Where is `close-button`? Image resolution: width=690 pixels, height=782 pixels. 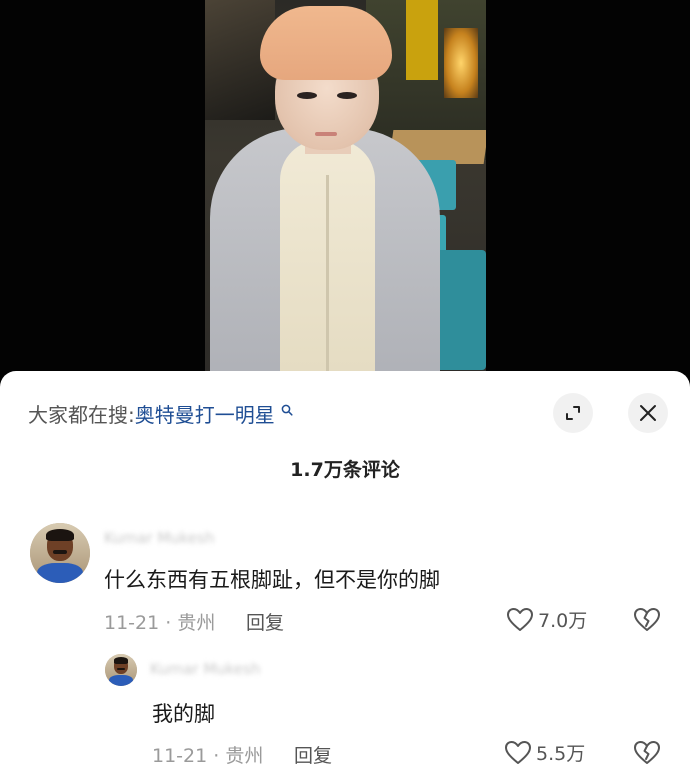 close-button is located at coordinates (648, 413).